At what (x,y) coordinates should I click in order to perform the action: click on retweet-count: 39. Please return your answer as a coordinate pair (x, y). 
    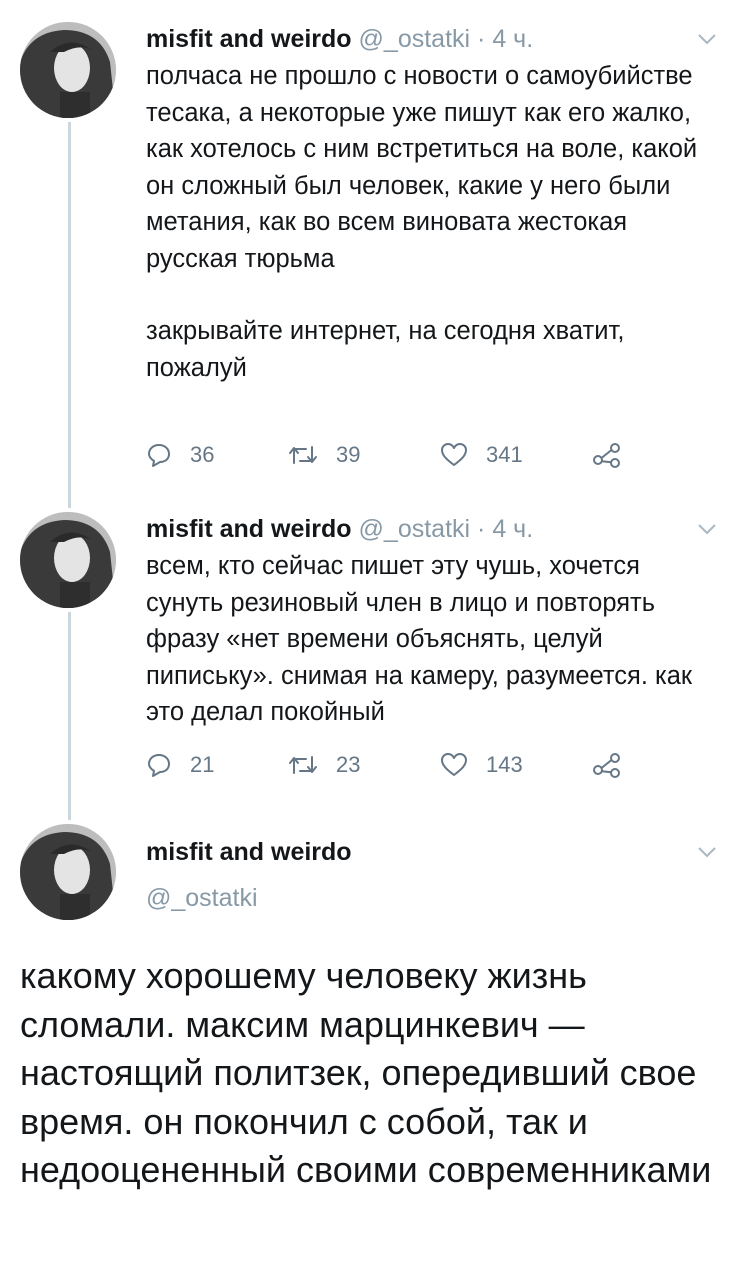
    Looking at the image, I should click on (348, 454).